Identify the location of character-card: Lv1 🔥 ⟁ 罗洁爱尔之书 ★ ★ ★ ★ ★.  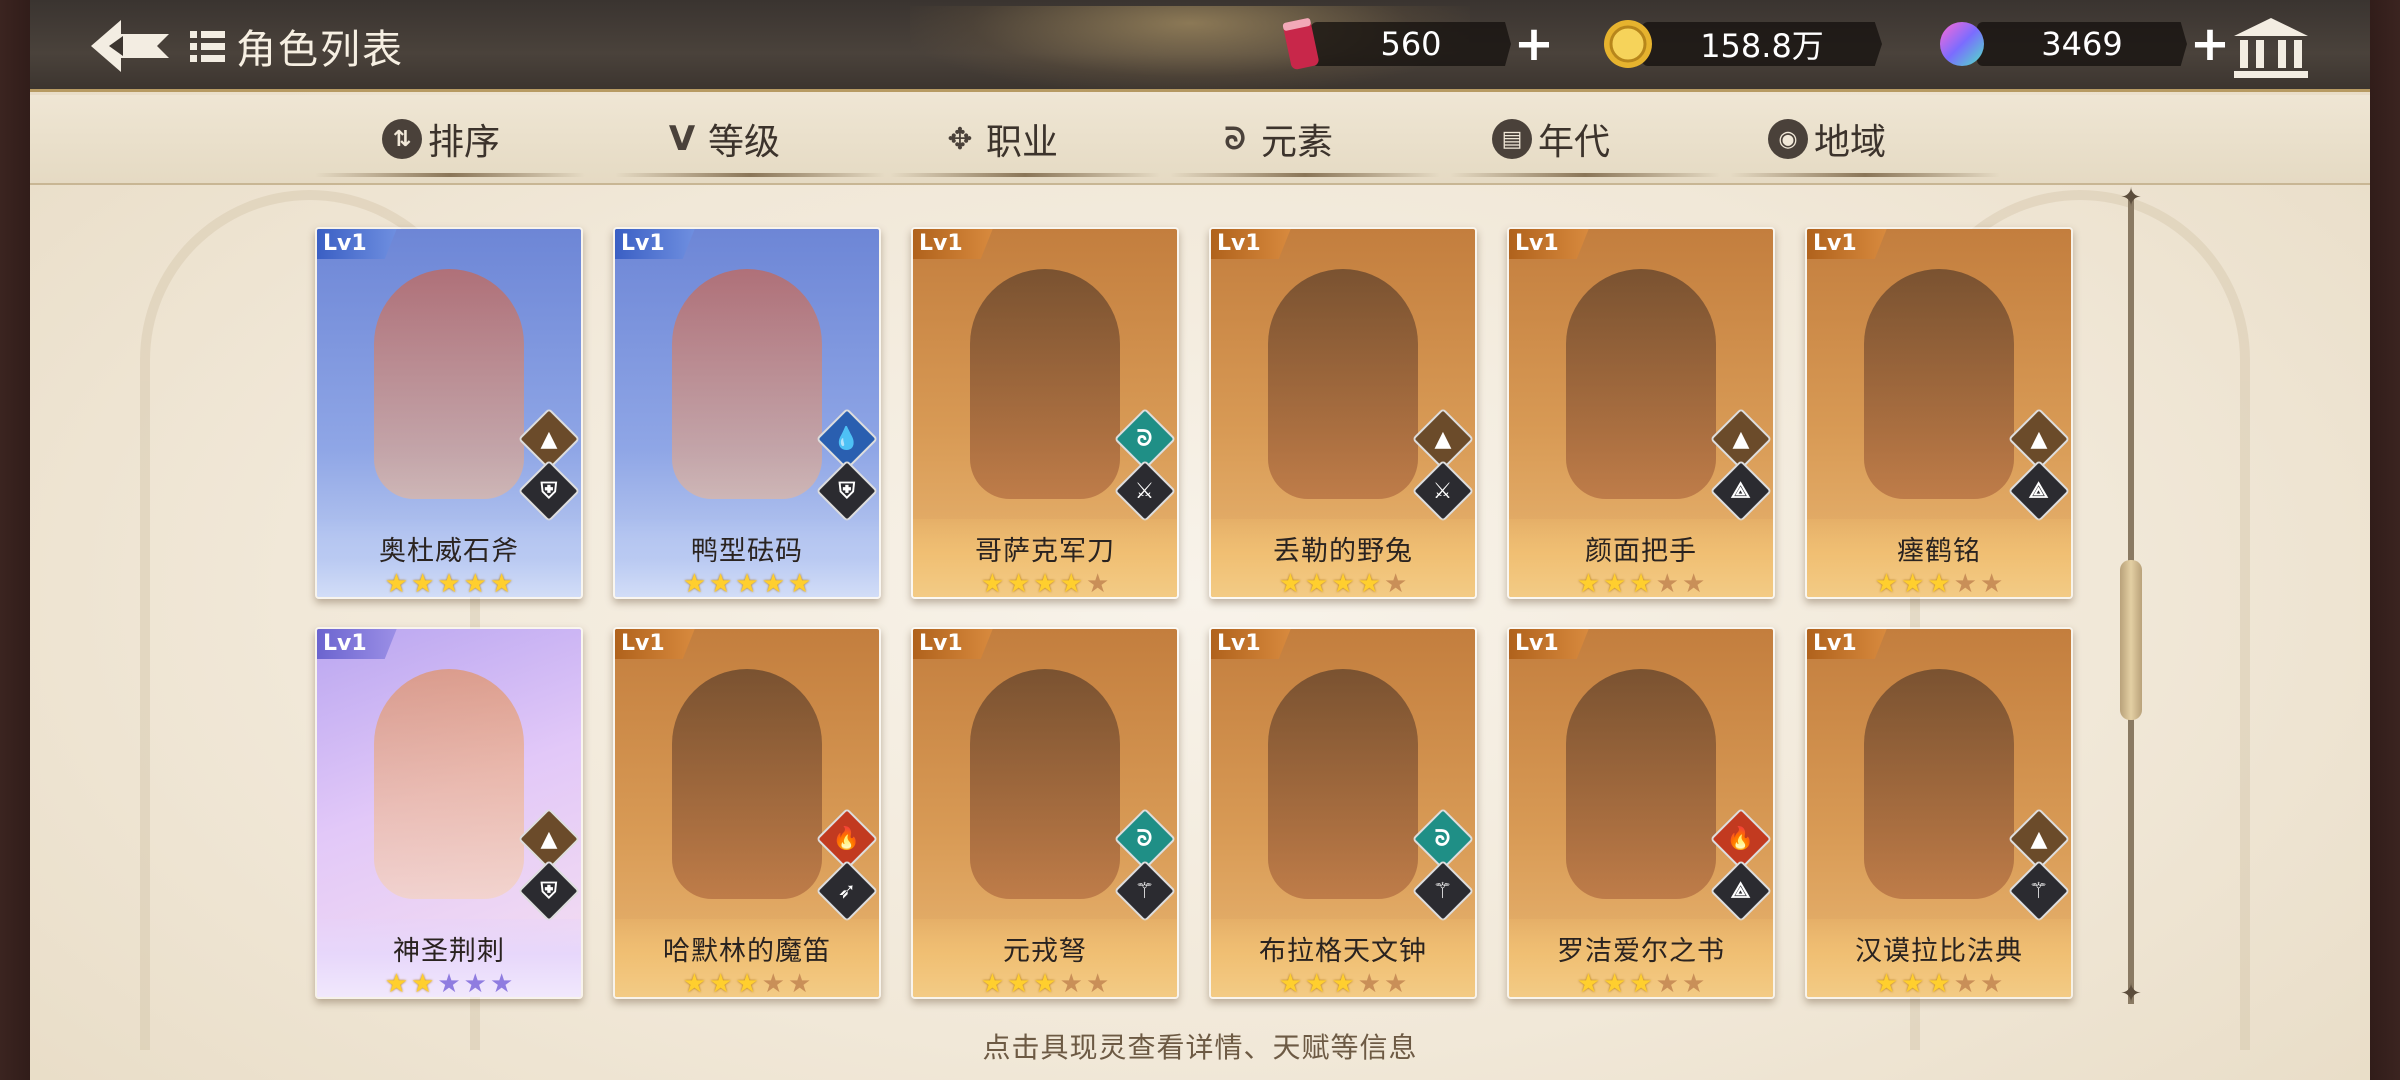
(1641, 813).